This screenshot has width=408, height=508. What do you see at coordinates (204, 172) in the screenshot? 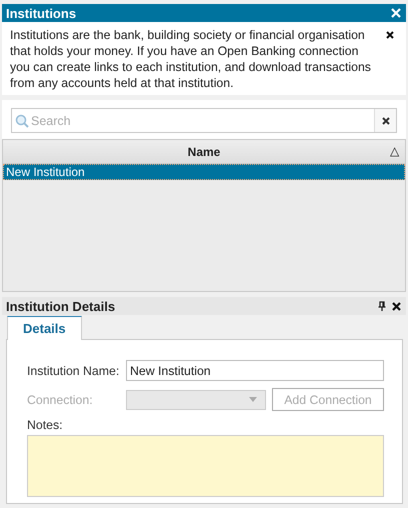
I see `table-row: New Institution` at bounding box center [204, 172].